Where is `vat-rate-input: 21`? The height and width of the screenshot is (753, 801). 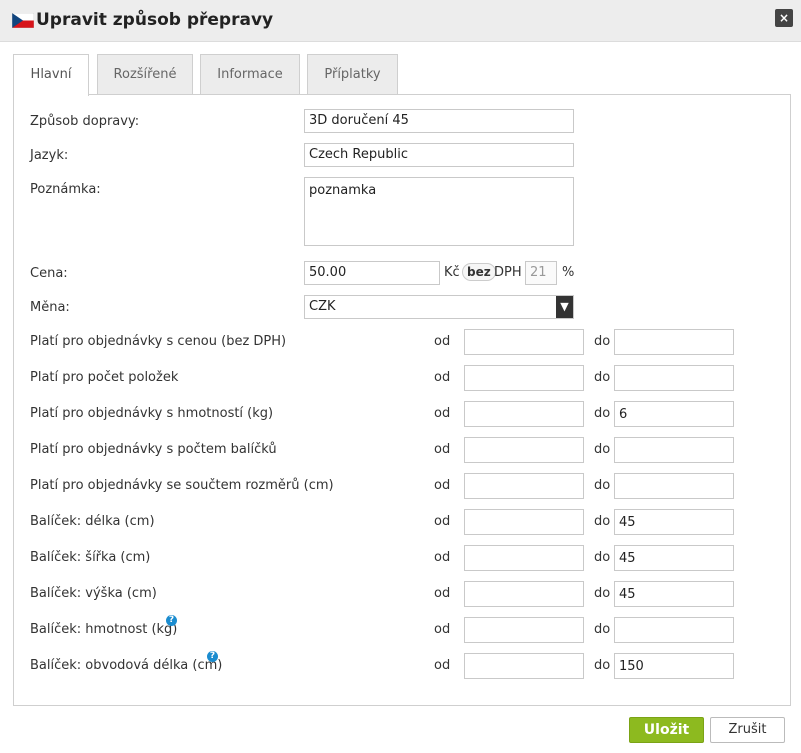
vat-rate-input: 21 is located at coordinates (541, 273).